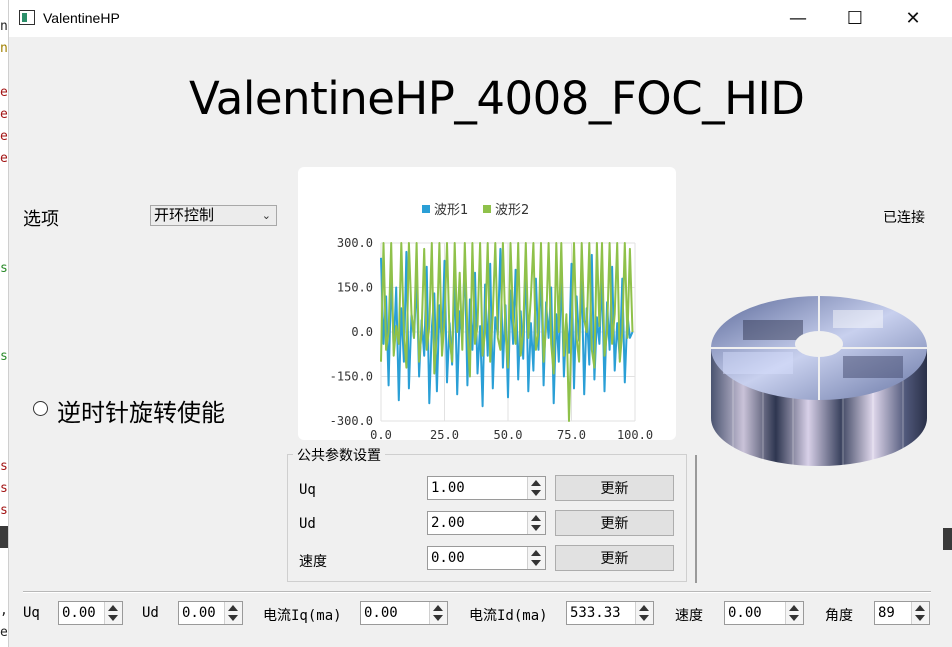 The width and height of the screenshot is (952, 647). What do you see at coordinates (141, 413) in the screenshot?
I see `ccw-enable-label: 逆时针旋转使能` at bounding box center [141, 413].